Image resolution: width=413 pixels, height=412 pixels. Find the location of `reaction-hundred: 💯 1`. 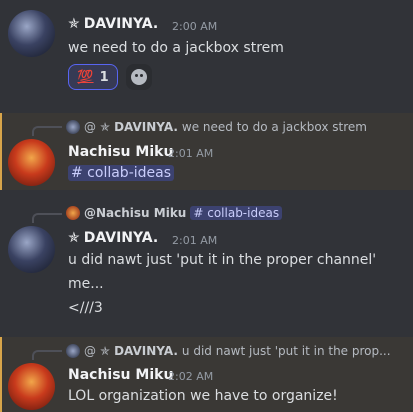

reaction-hundred: 💯 1 is located at coordinates (93, 77).